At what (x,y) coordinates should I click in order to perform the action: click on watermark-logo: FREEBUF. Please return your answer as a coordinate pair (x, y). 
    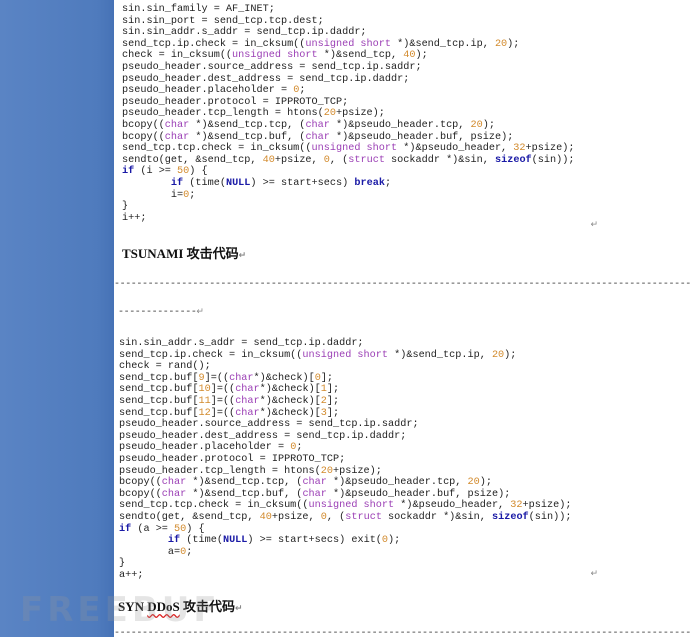
    Looking at the image, I should click on (120, 610).